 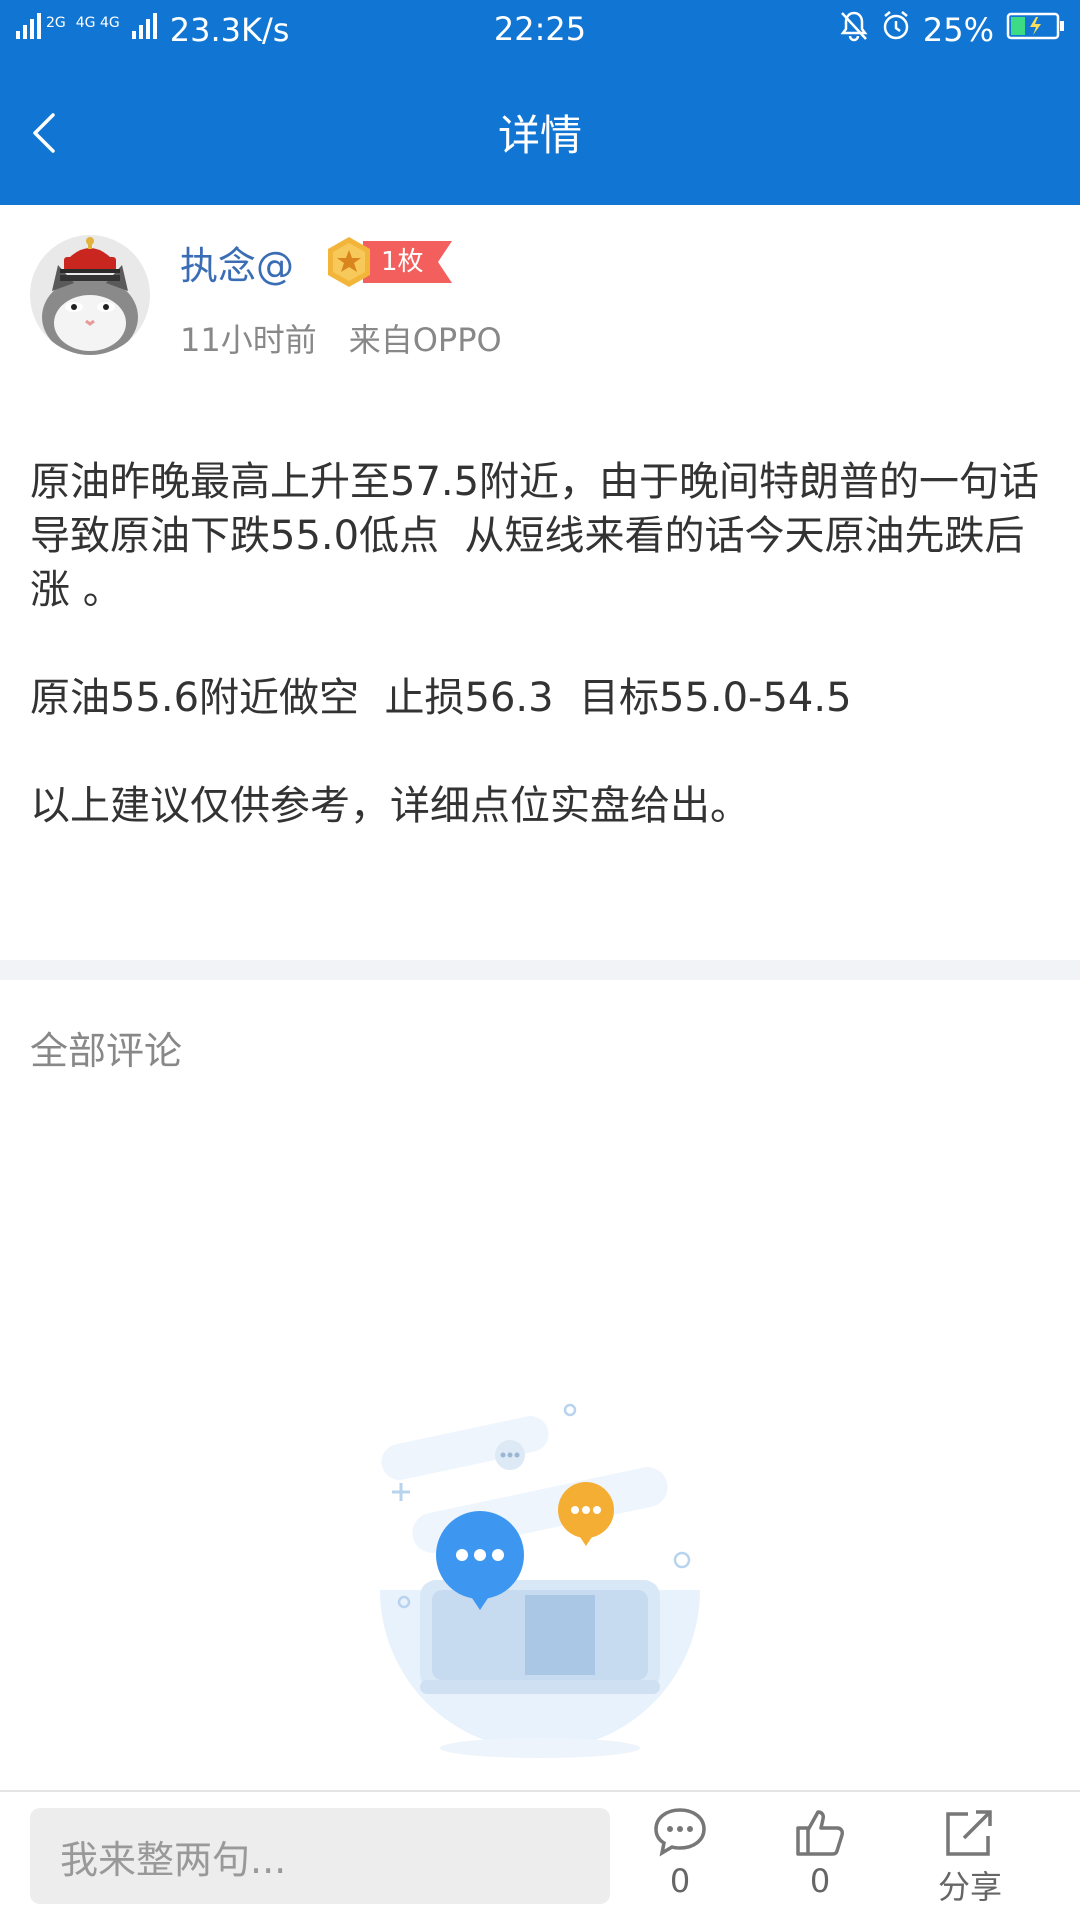 I want to click on page-title: 详情, so click(x=539, y=135).